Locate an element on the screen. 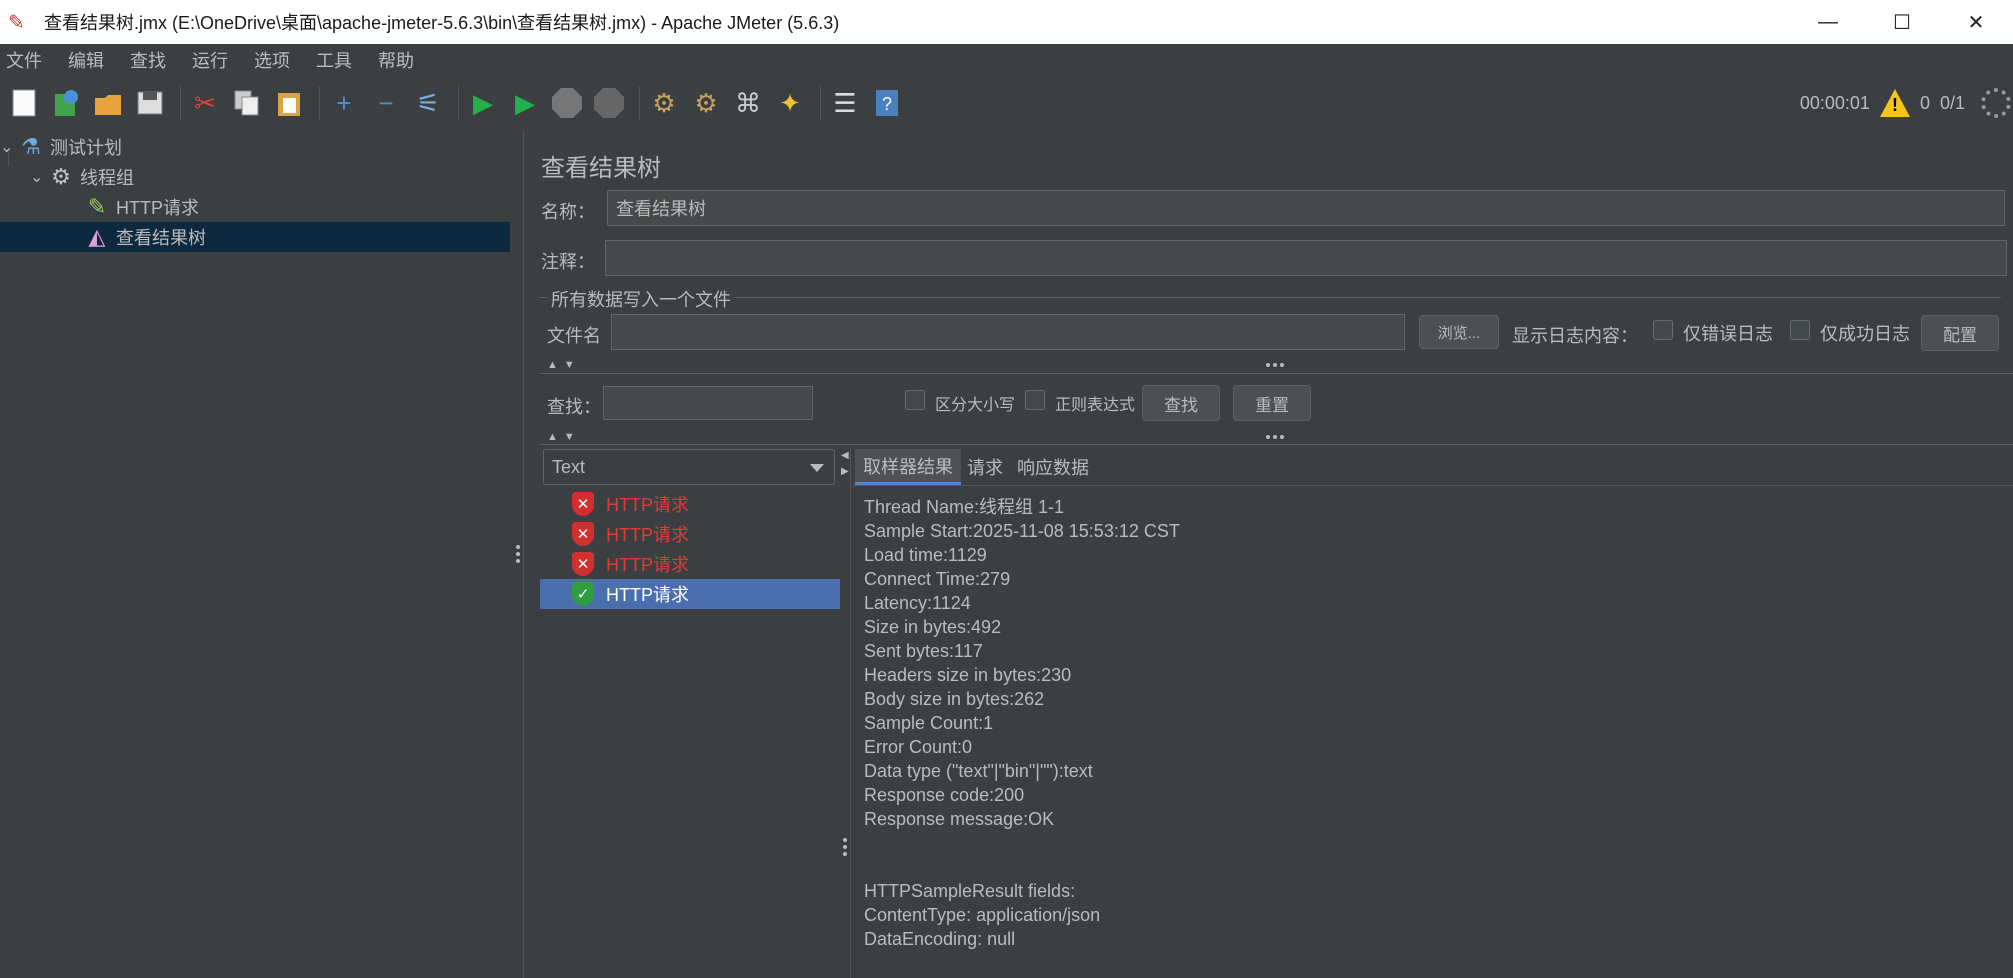 The height and width of the screenshot is (978, 2013). result-line: Thread Name:线程组 1-1 is located at coordinates (964, 507).